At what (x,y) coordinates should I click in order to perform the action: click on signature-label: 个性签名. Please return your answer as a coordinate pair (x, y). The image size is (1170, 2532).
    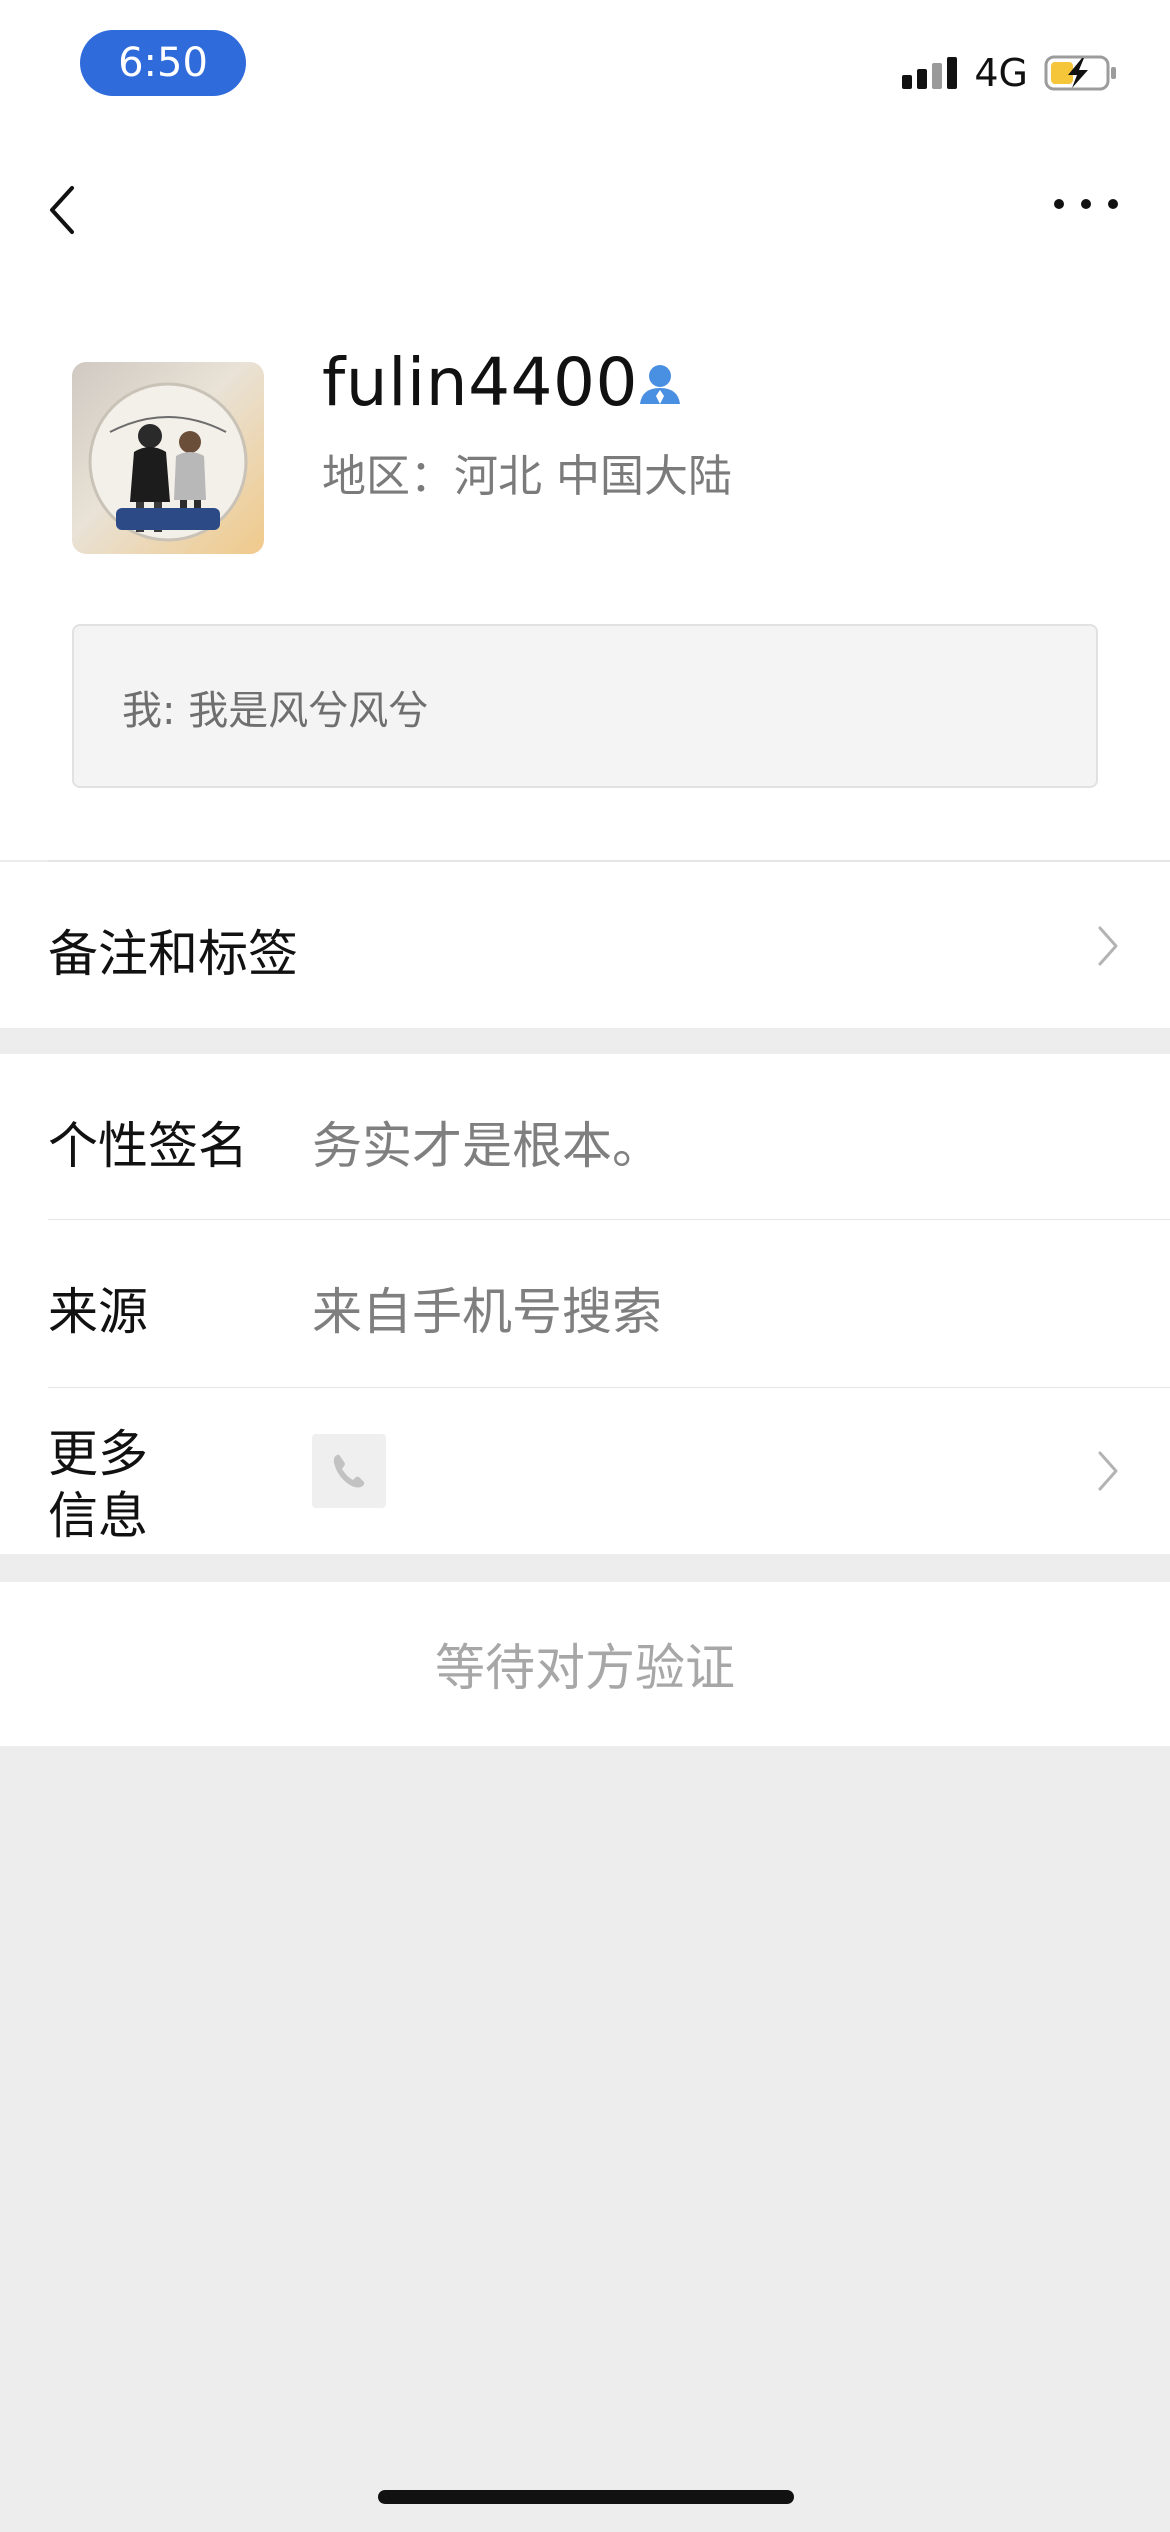
    Looking at the image, I should click on (148, 1146).